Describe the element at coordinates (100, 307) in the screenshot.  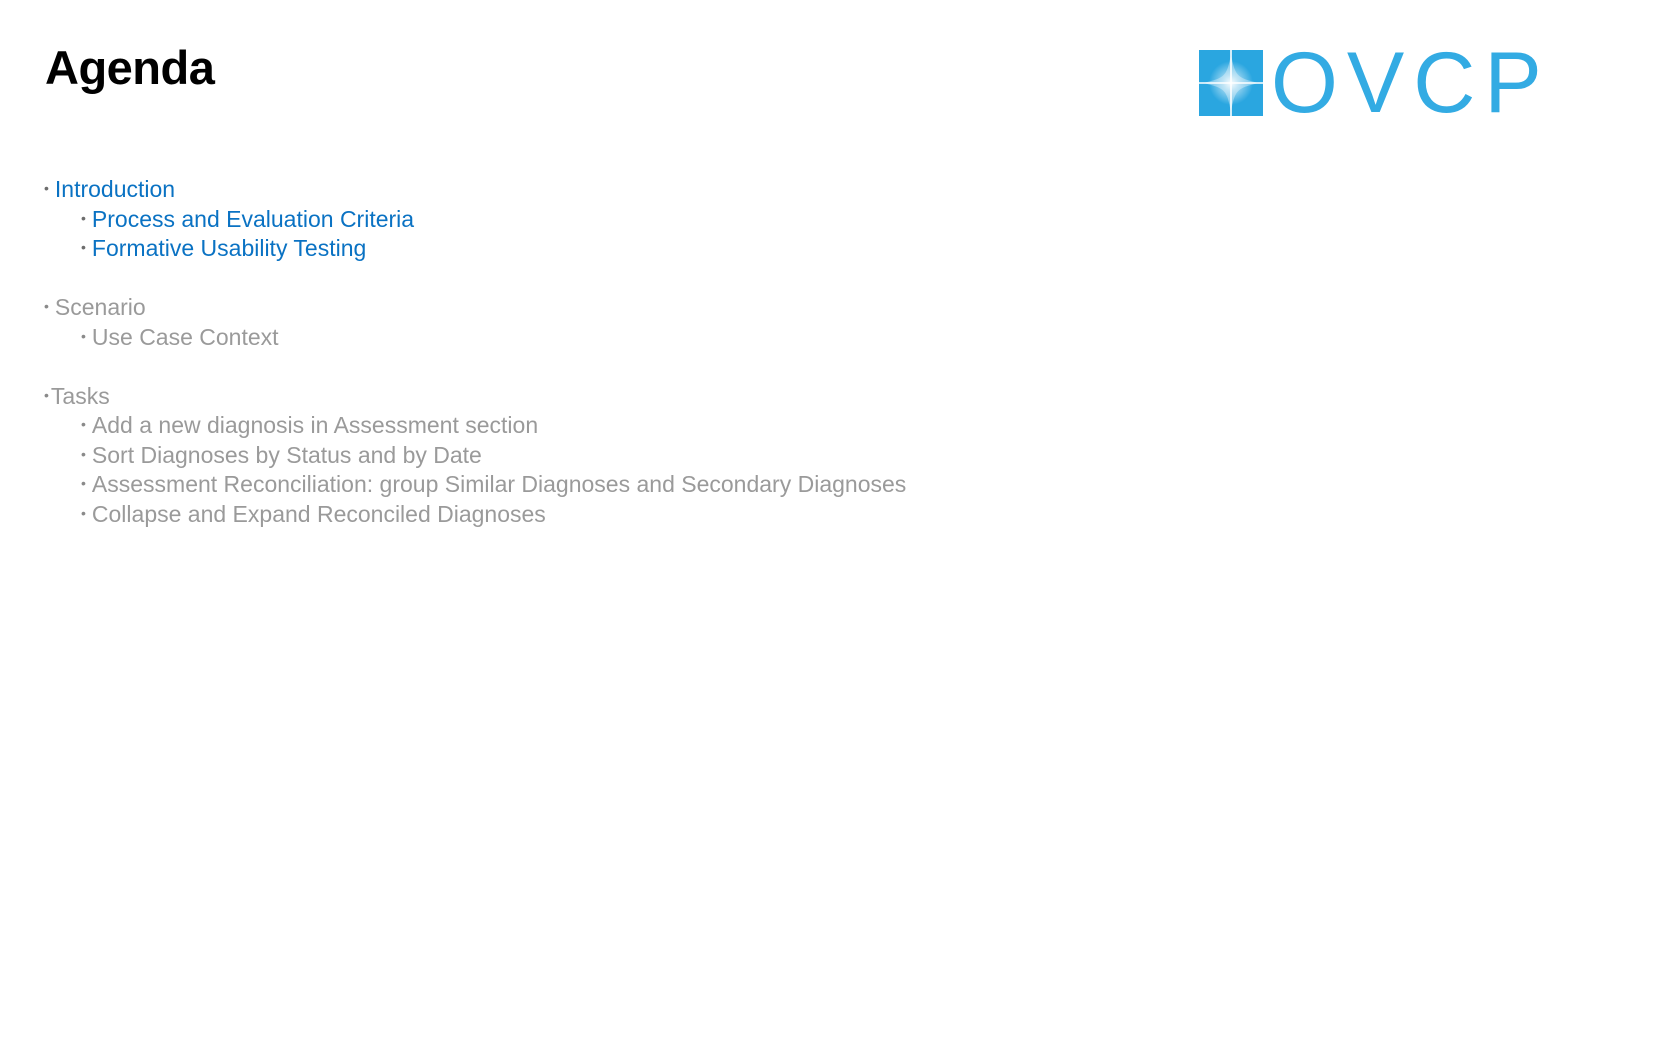
I see `agenda-item-label: Scenario` at that location.